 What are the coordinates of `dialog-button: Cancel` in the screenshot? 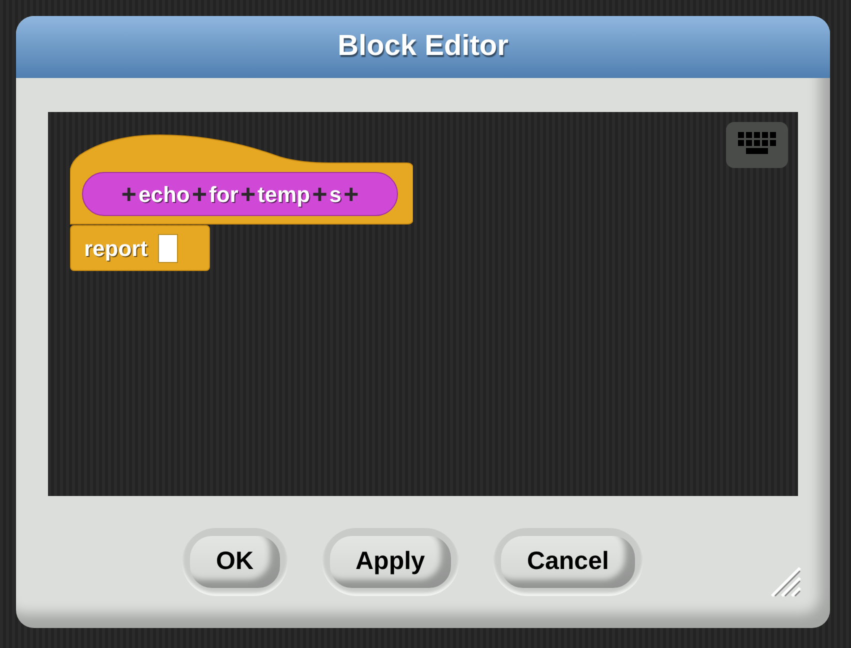 It's located at (567, 562).